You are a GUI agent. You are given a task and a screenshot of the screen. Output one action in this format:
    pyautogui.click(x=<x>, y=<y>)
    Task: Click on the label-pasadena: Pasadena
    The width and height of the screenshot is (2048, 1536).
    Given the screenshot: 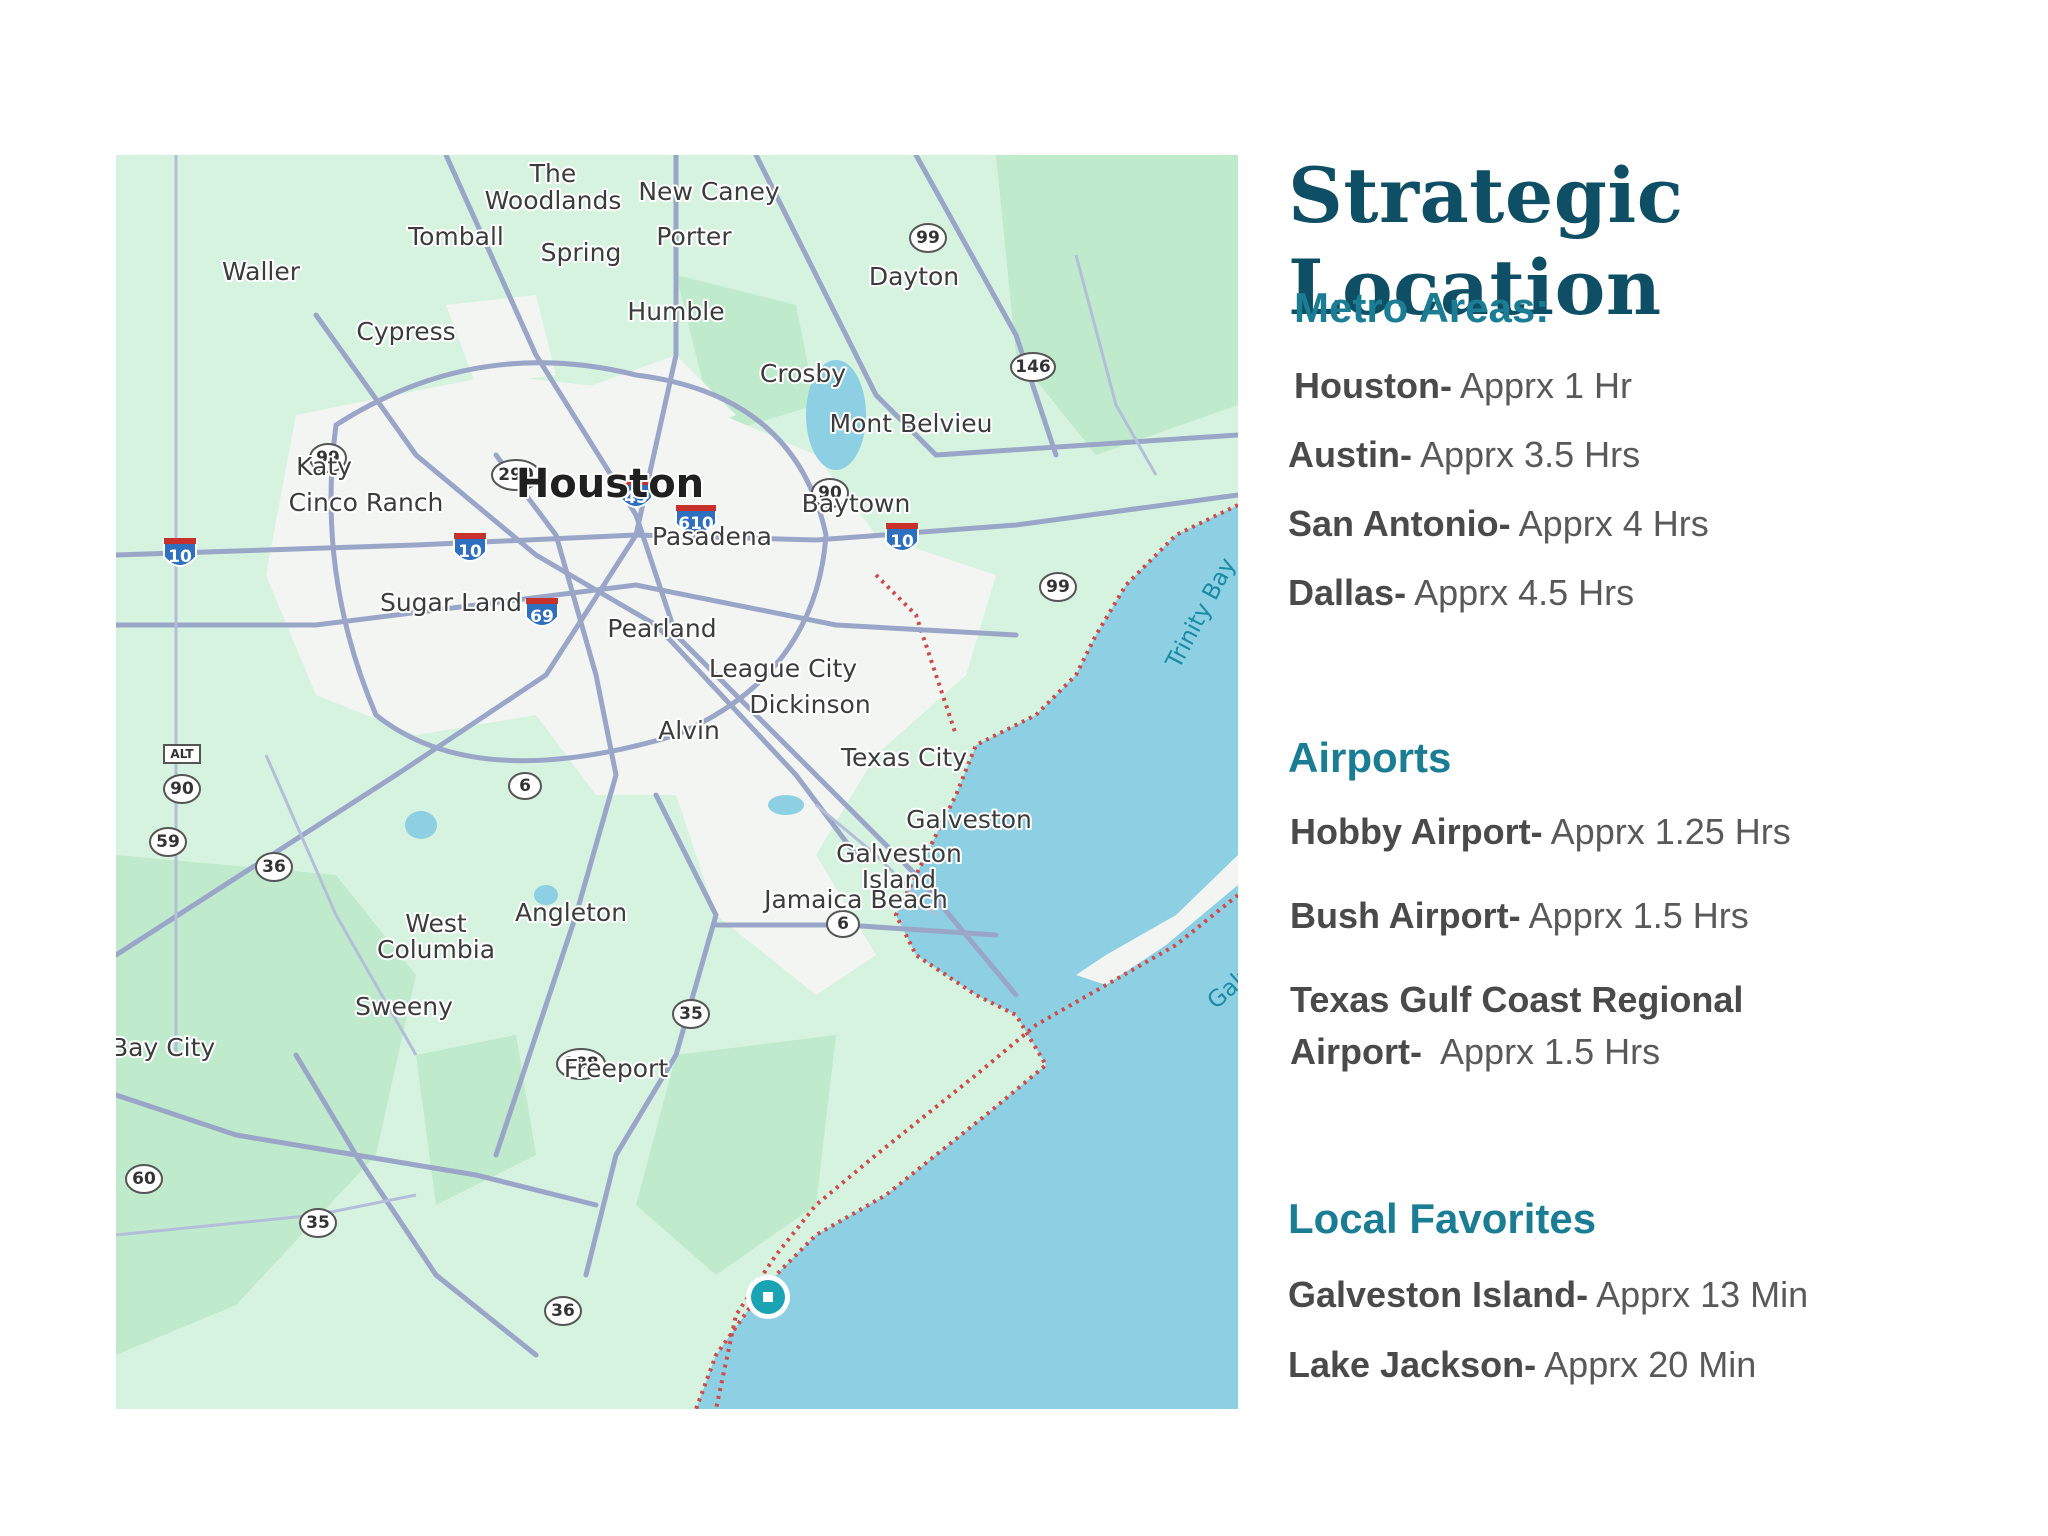 What is the action you would take?
    pyautogui.click(x=712, y=536)
    